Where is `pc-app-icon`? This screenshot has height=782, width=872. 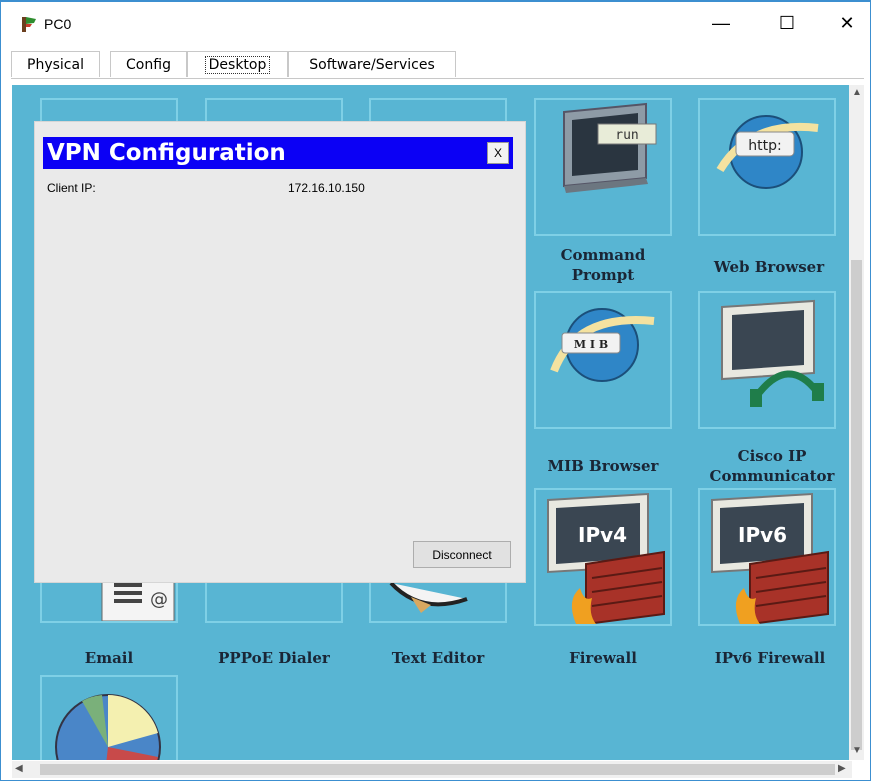 pc-app-icon is located at coordinates (29, 24).